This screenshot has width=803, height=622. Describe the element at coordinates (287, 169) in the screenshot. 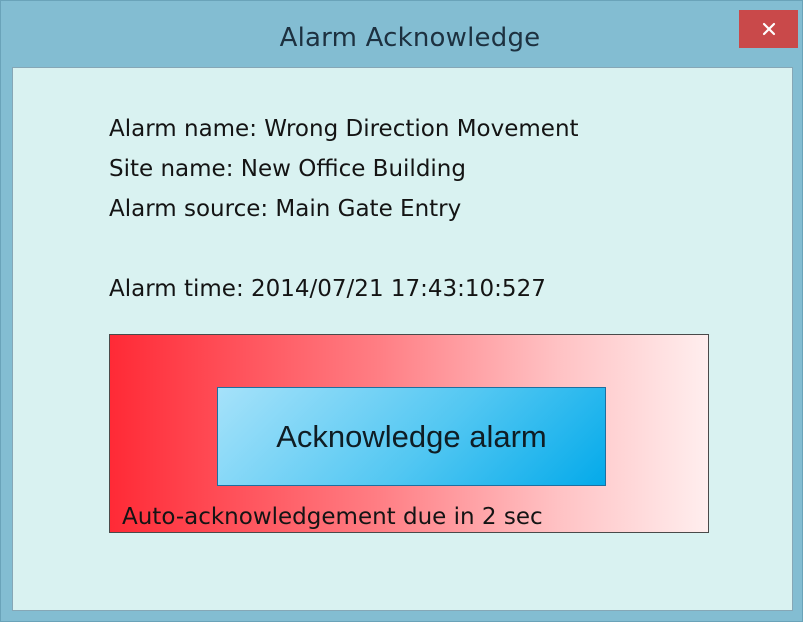

I see `site-name-label: Site name: New Office Building` at that location.